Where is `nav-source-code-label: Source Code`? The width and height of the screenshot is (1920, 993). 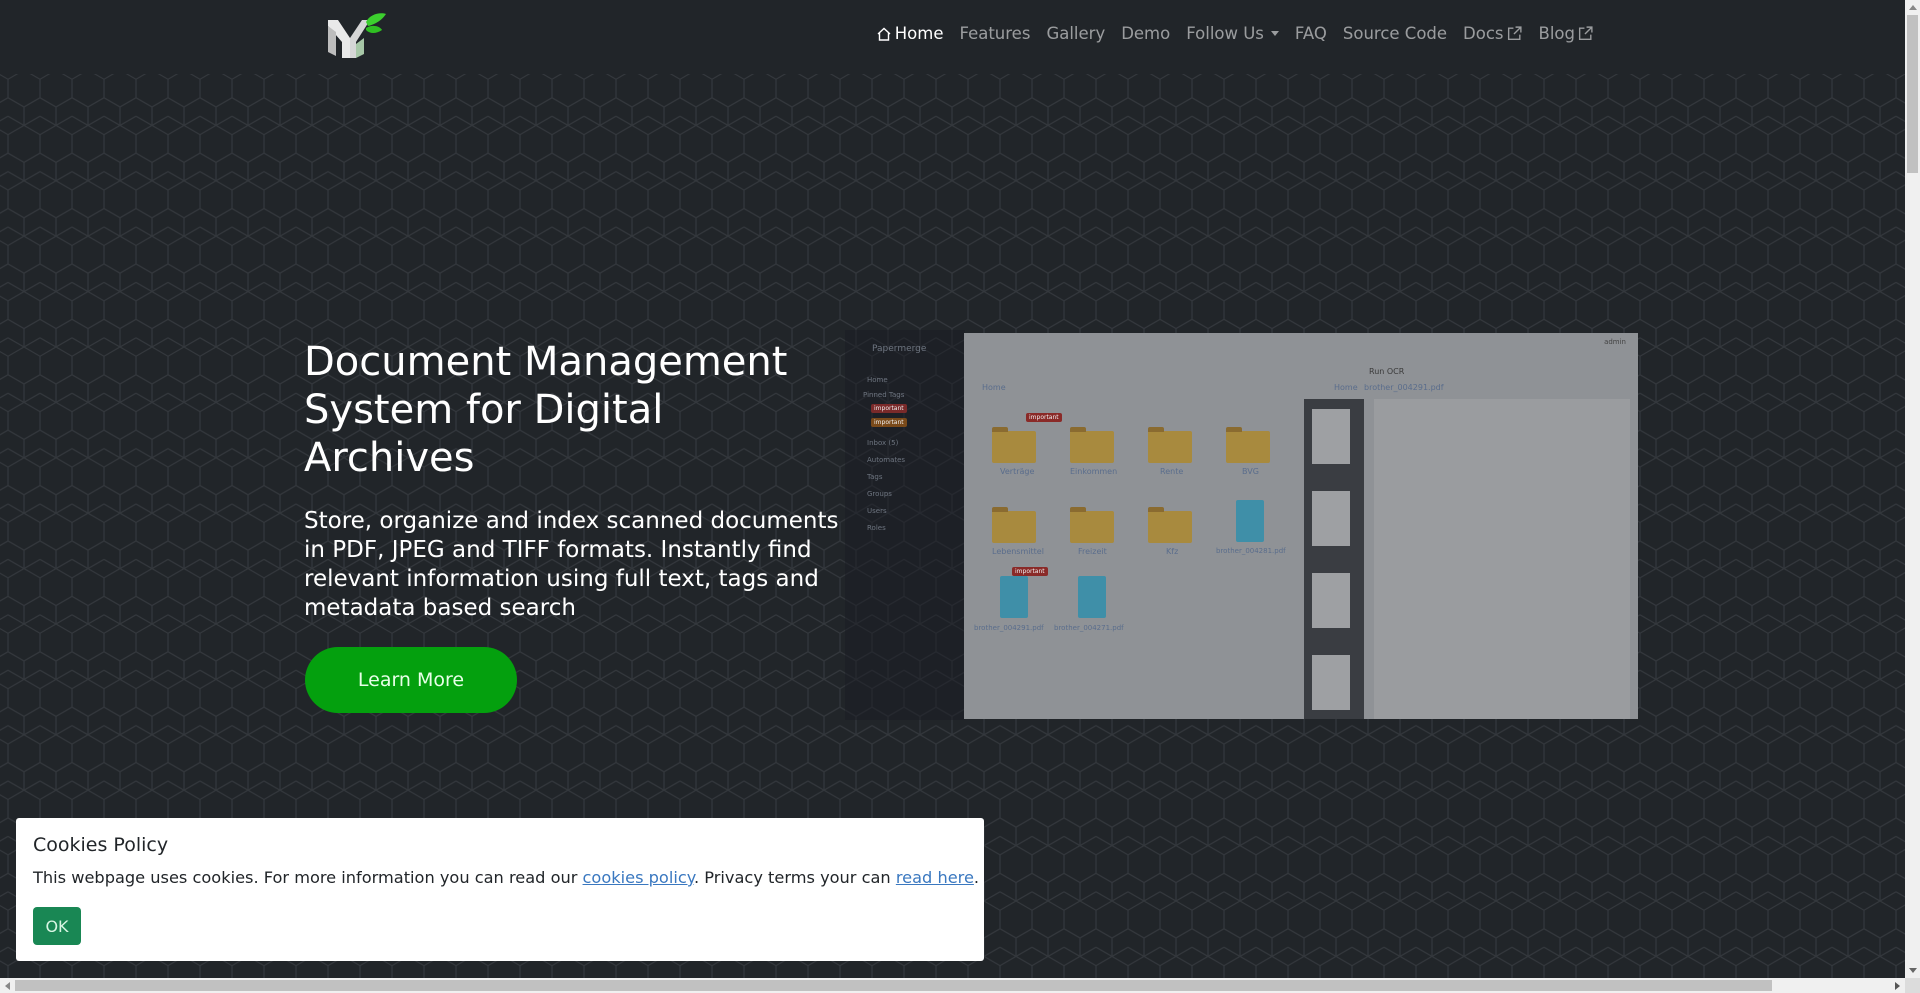 nav-source-code-label: Source Code is located at coordinates (1395, 33).